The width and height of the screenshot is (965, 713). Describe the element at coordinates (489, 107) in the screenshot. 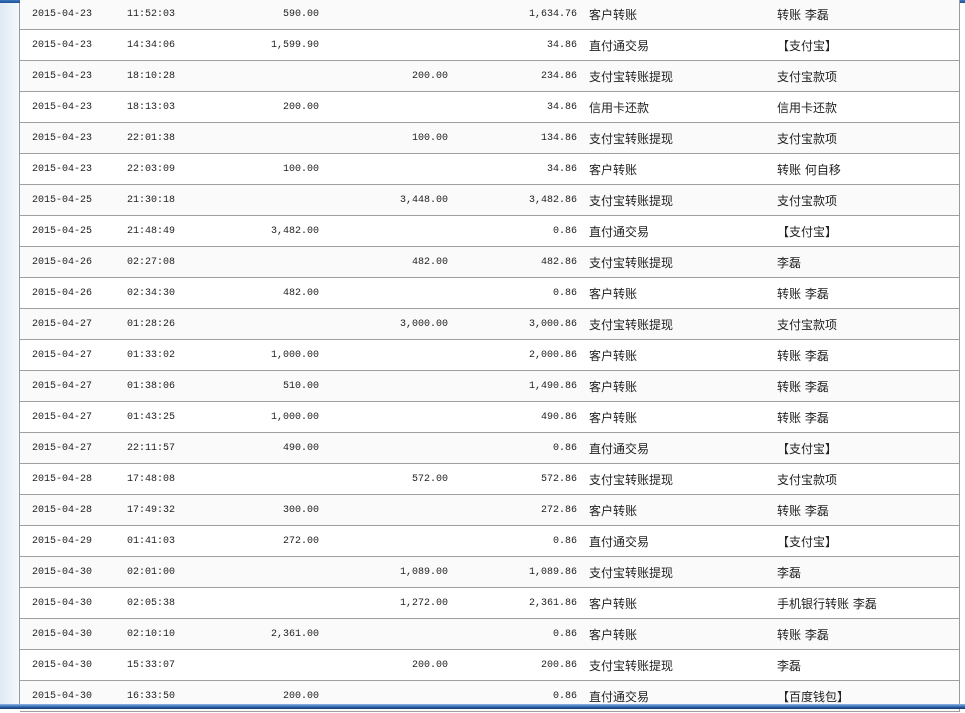

I see `table-row: 2015-04-23 18:13:03 200.00 34.86 信用卡还款 信用卡还款` at that location.